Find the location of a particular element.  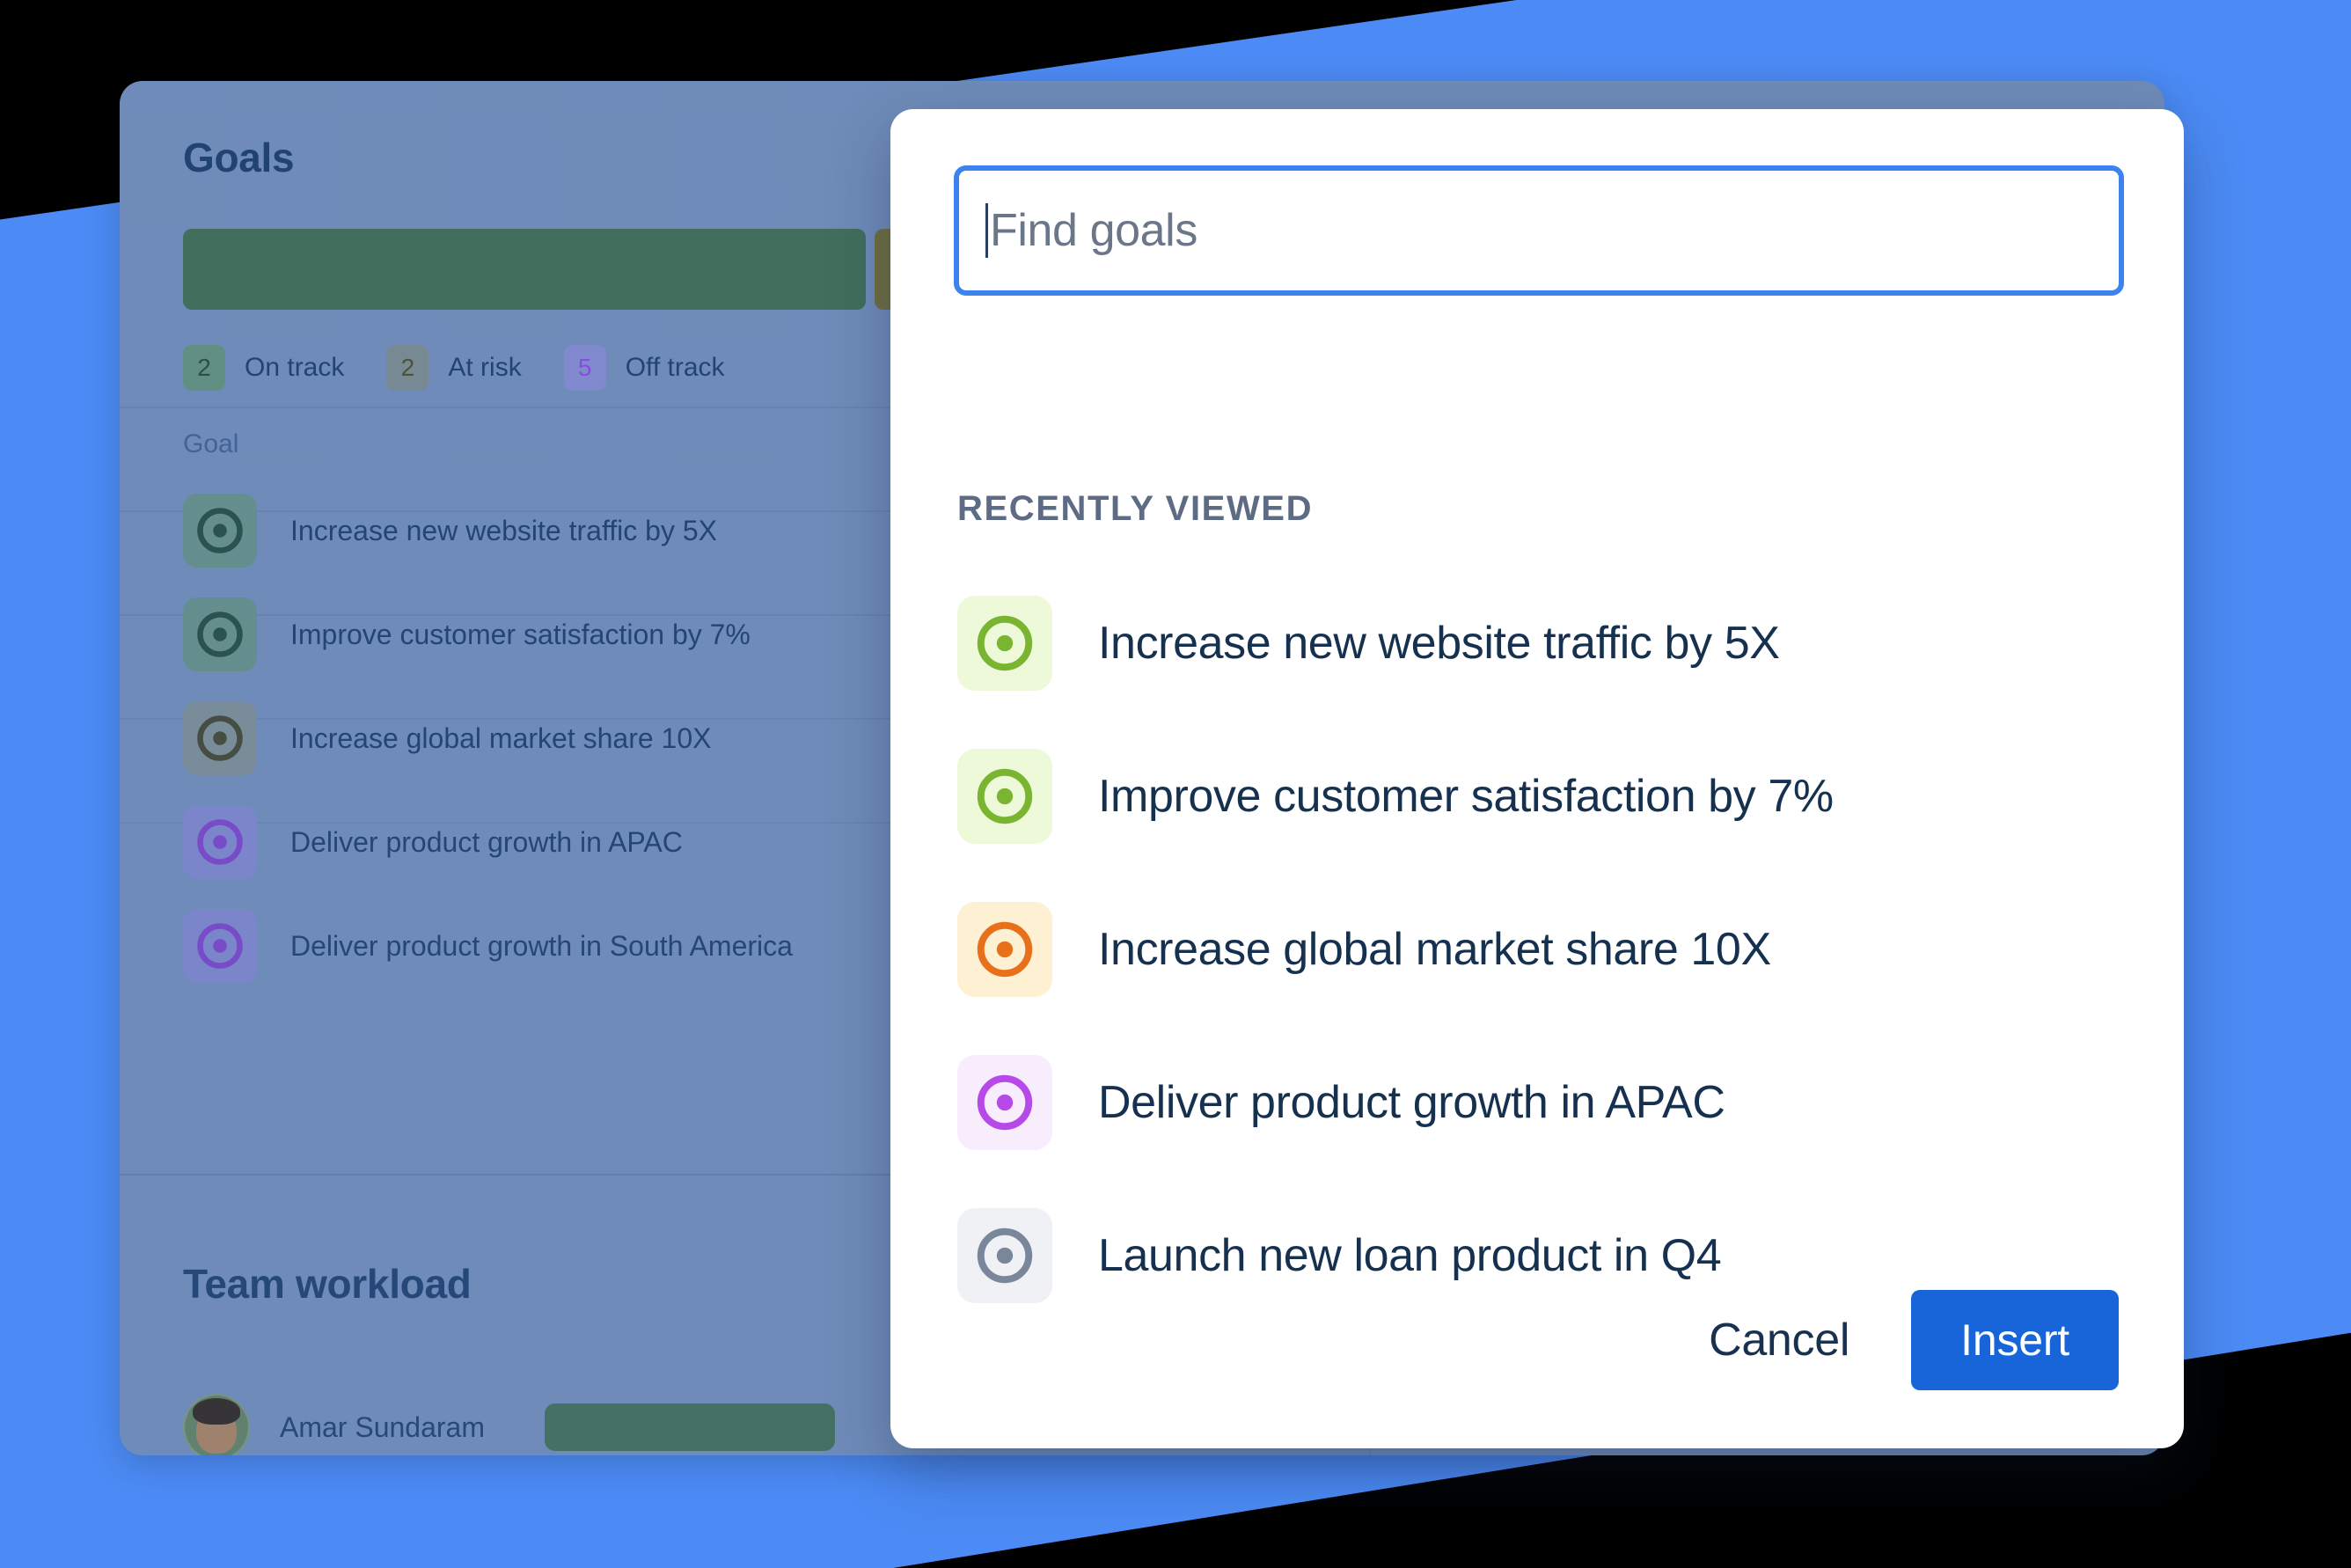

search-input: Find goals is located at coordinates (1539, 230).